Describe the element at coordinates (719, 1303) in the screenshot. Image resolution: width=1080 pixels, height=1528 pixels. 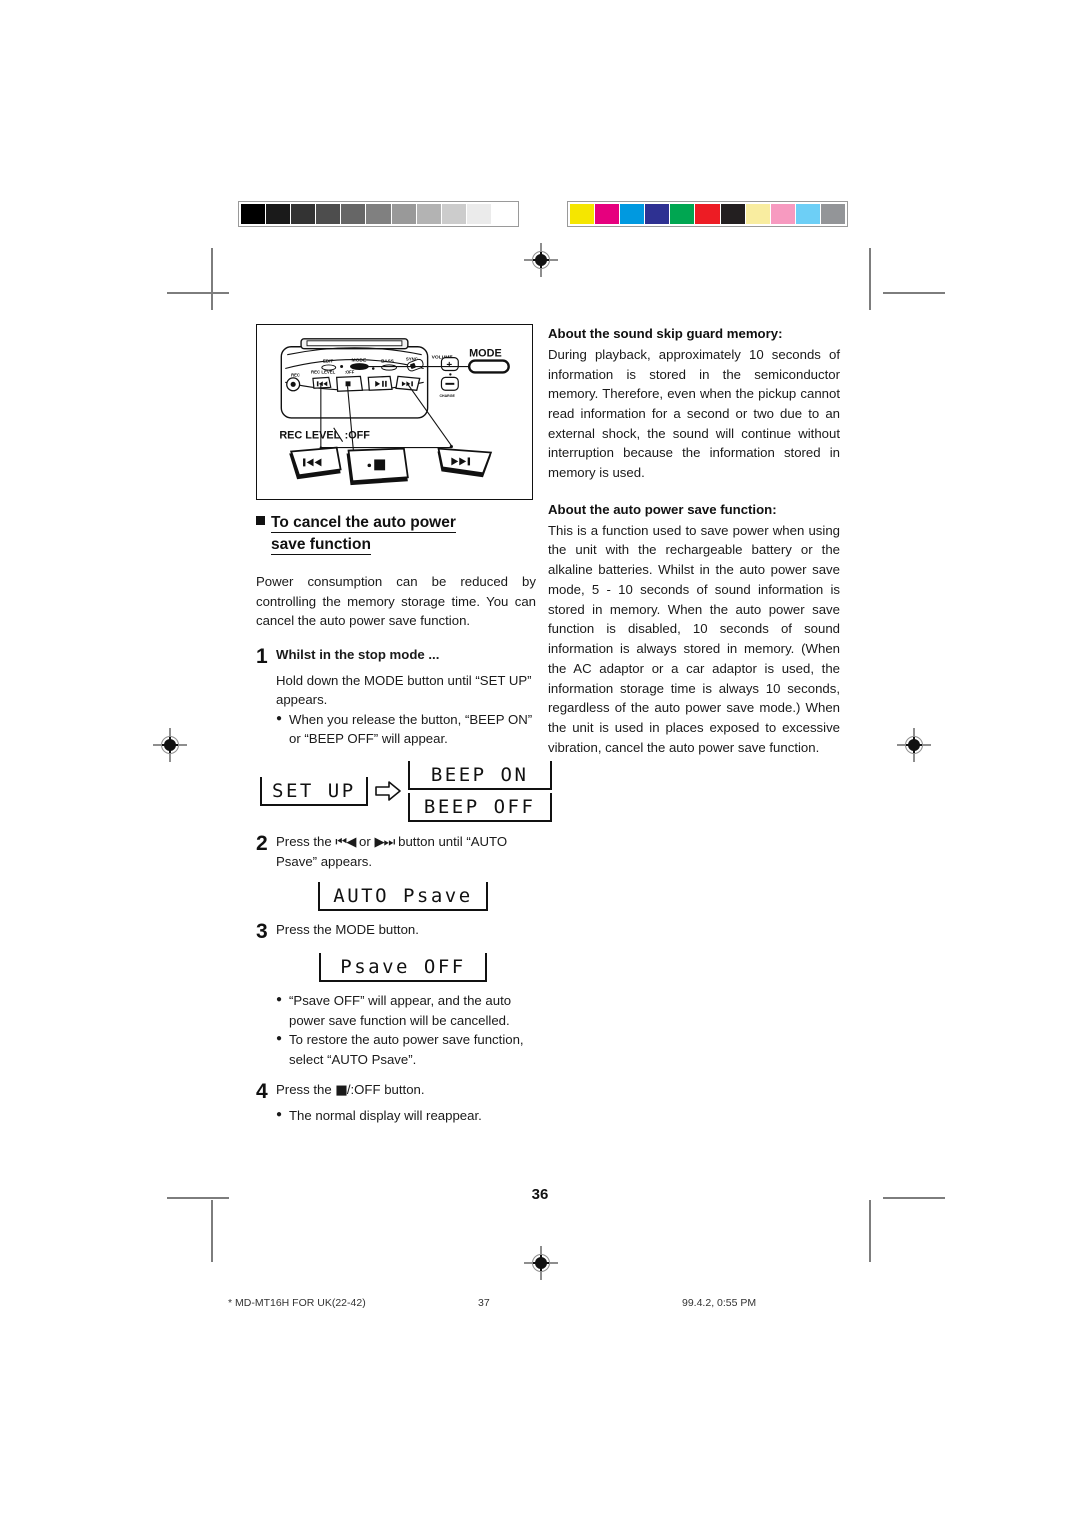
I see `footer-timestamp: 99.4.2, 0:55 PM` at that location.